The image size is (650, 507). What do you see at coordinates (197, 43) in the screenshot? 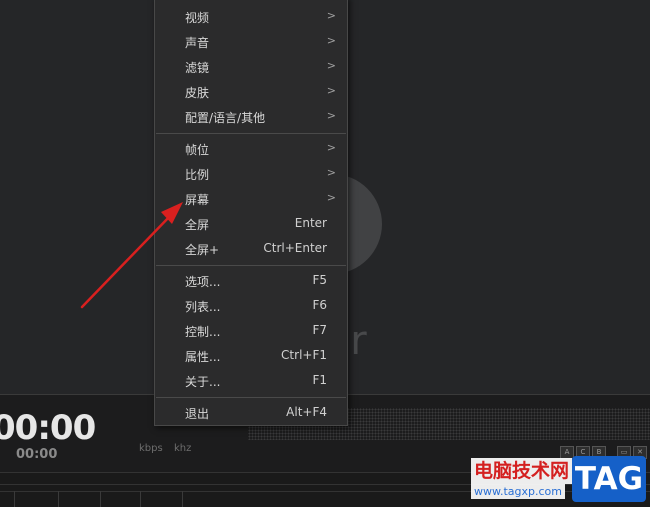
I see `menu-item-label: 声音` at bounding box center [197, 43].